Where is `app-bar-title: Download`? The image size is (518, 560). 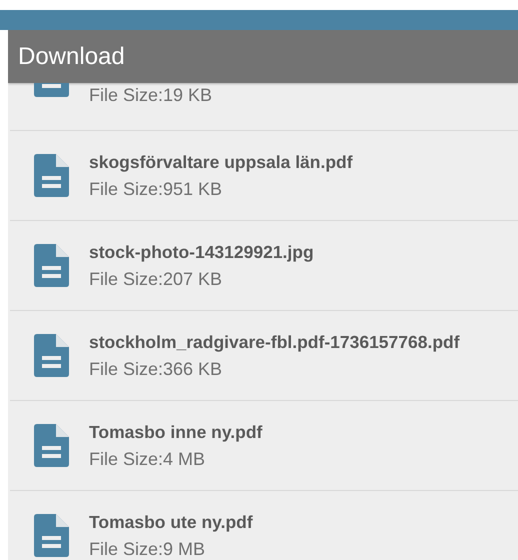
app-bar-title: Download is located at coordinates (71, 56).